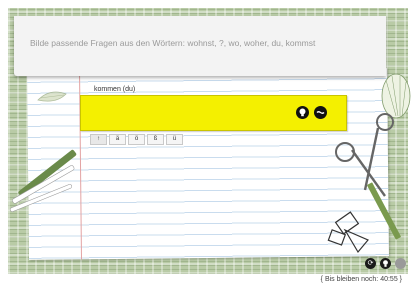 The width and height of the screenshot is (418, 283). What do you see at coordinates (174, 139) in the screenshot?
I see `key-u-umlaut: ü` at bounding box center [174, 139].